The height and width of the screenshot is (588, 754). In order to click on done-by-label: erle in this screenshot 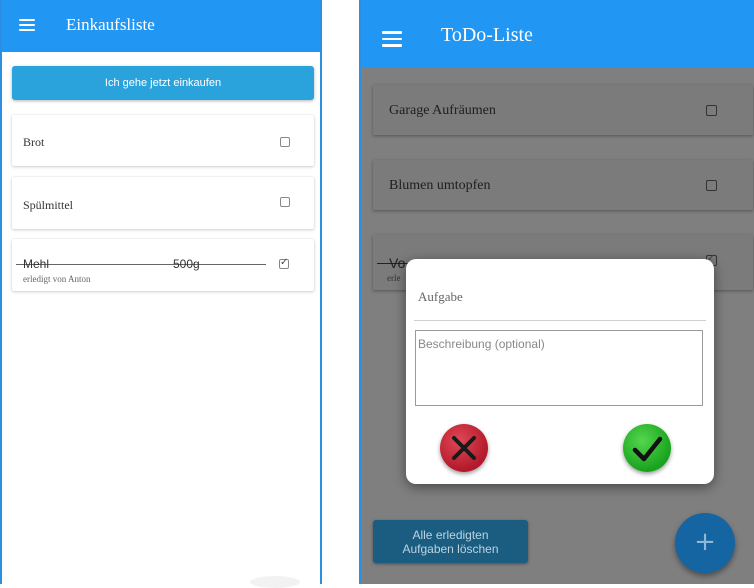, I will do `click(394, 278)`.